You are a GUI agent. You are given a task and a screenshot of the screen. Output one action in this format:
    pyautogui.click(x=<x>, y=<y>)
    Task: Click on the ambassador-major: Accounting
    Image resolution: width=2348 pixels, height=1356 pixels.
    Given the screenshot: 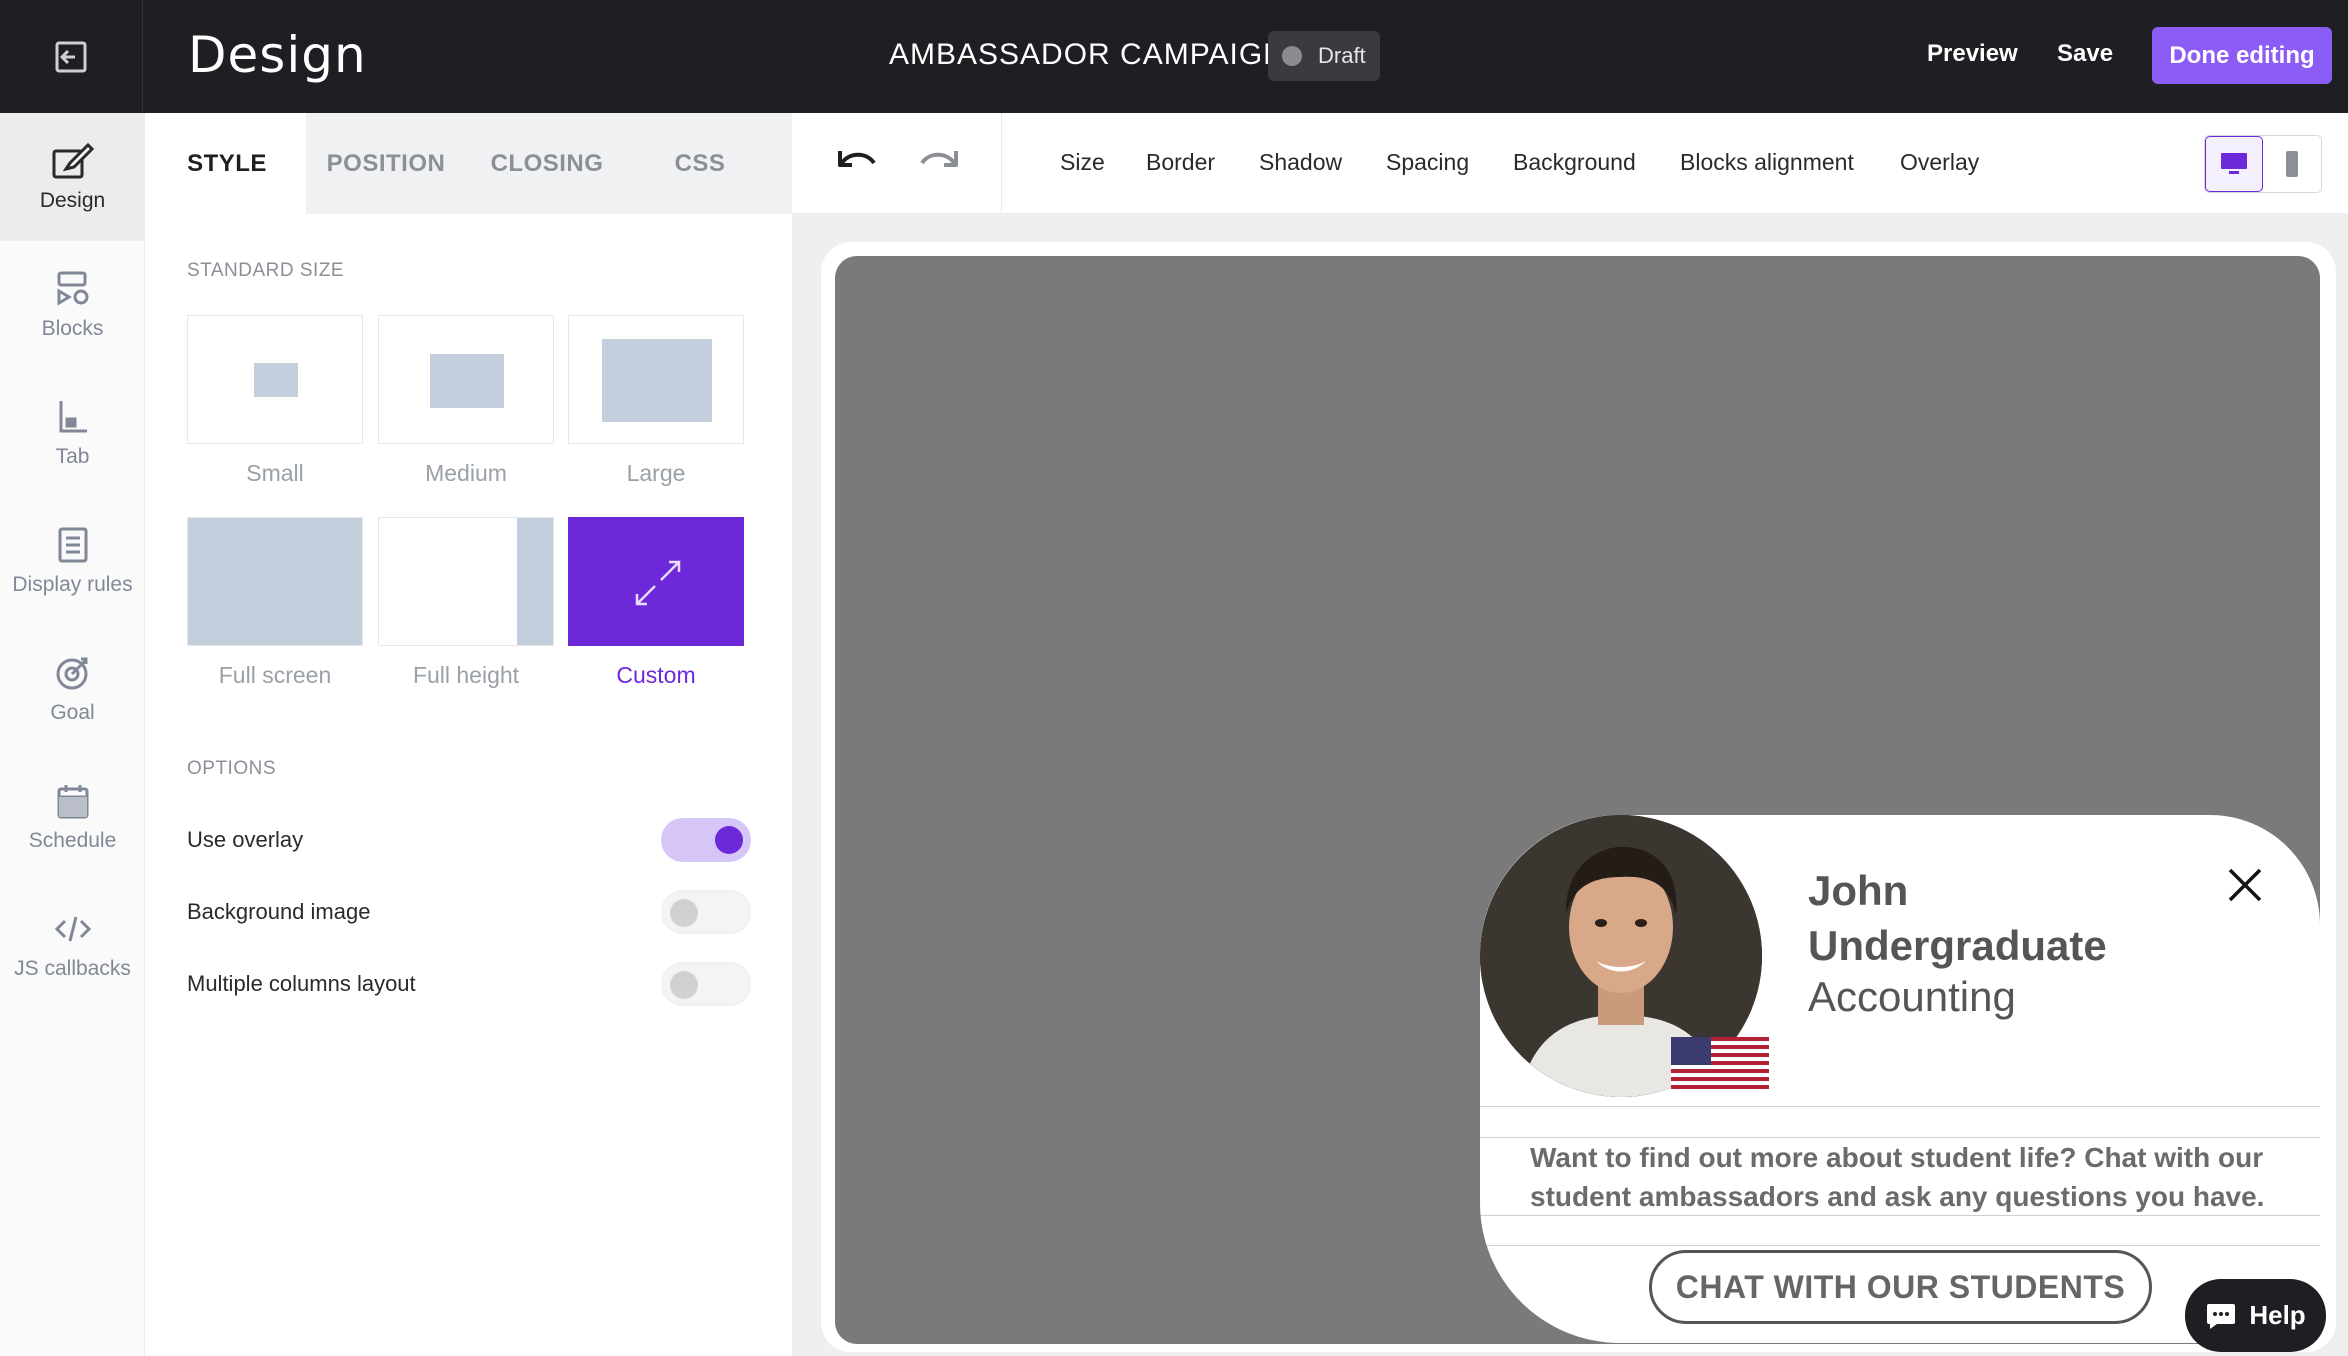 What is the action you would take?
    pyautogui.click(x=1912, y=996)
    